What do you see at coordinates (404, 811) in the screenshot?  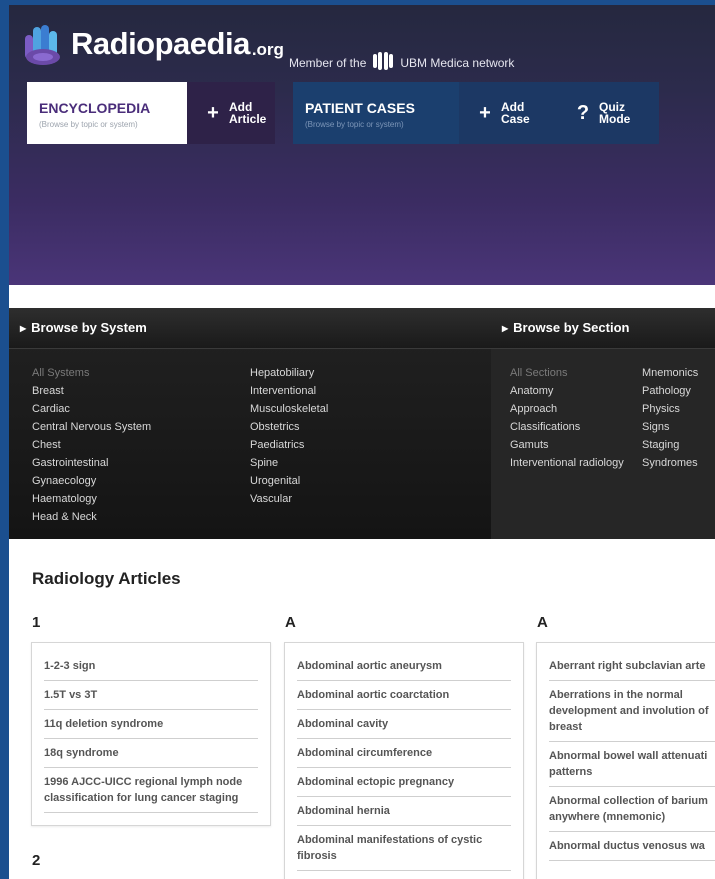 I see `article-link: Abdominal hernia` at bounding box center [404, 811].